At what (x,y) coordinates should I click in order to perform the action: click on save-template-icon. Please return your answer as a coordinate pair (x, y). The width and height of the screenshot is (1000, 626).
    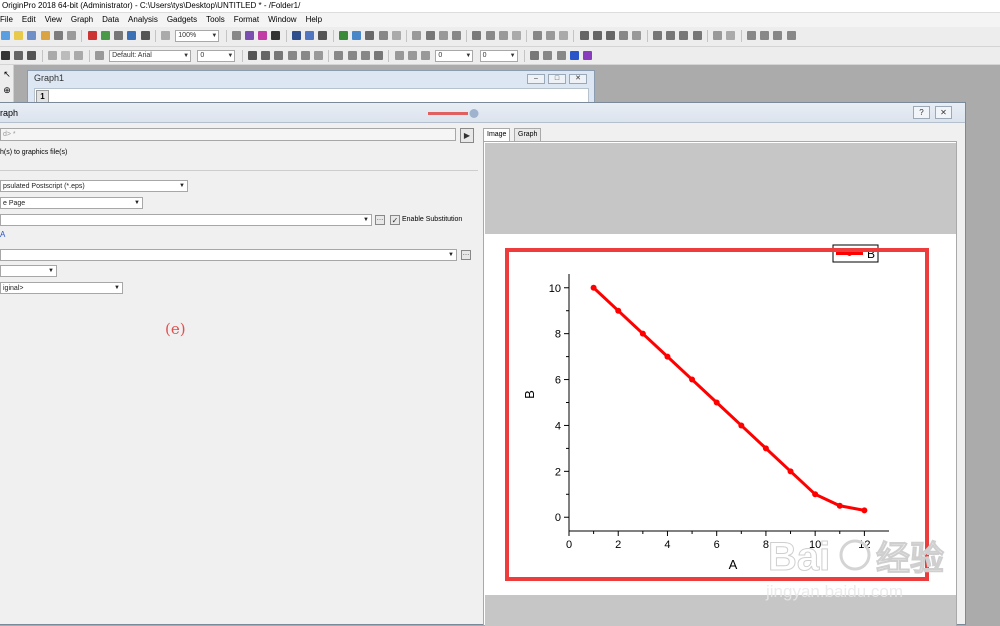
    Looking at the image, I should click on (145, 35).